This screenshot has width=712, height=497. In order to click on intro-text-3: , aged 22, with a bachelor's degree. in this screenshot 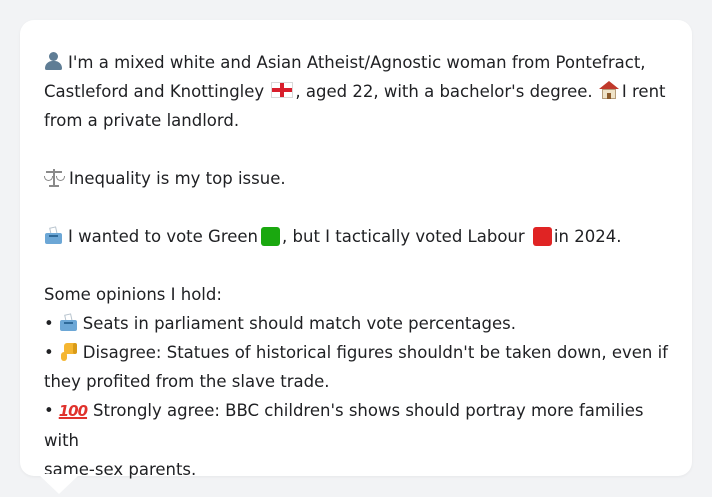, I will do `click(444, 91)`.